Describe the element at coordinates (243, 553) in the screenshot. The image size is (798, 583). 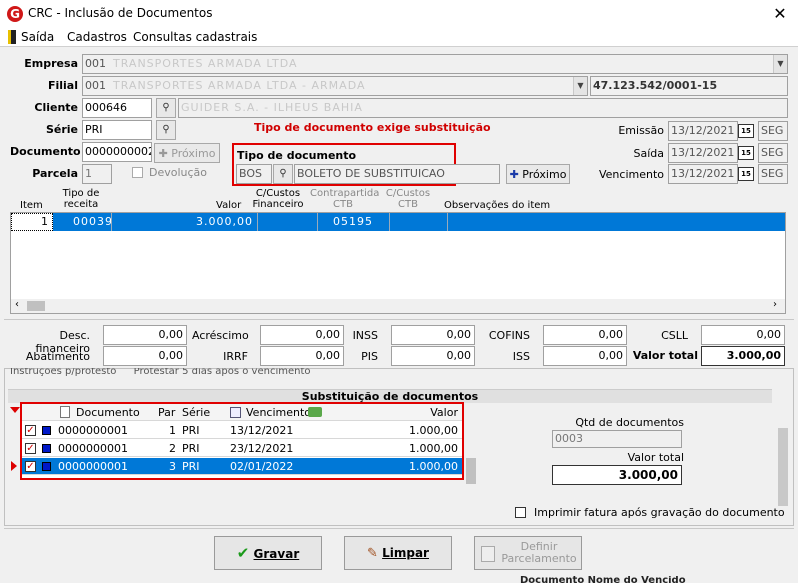
I see `check-icon: ✔` at that location.